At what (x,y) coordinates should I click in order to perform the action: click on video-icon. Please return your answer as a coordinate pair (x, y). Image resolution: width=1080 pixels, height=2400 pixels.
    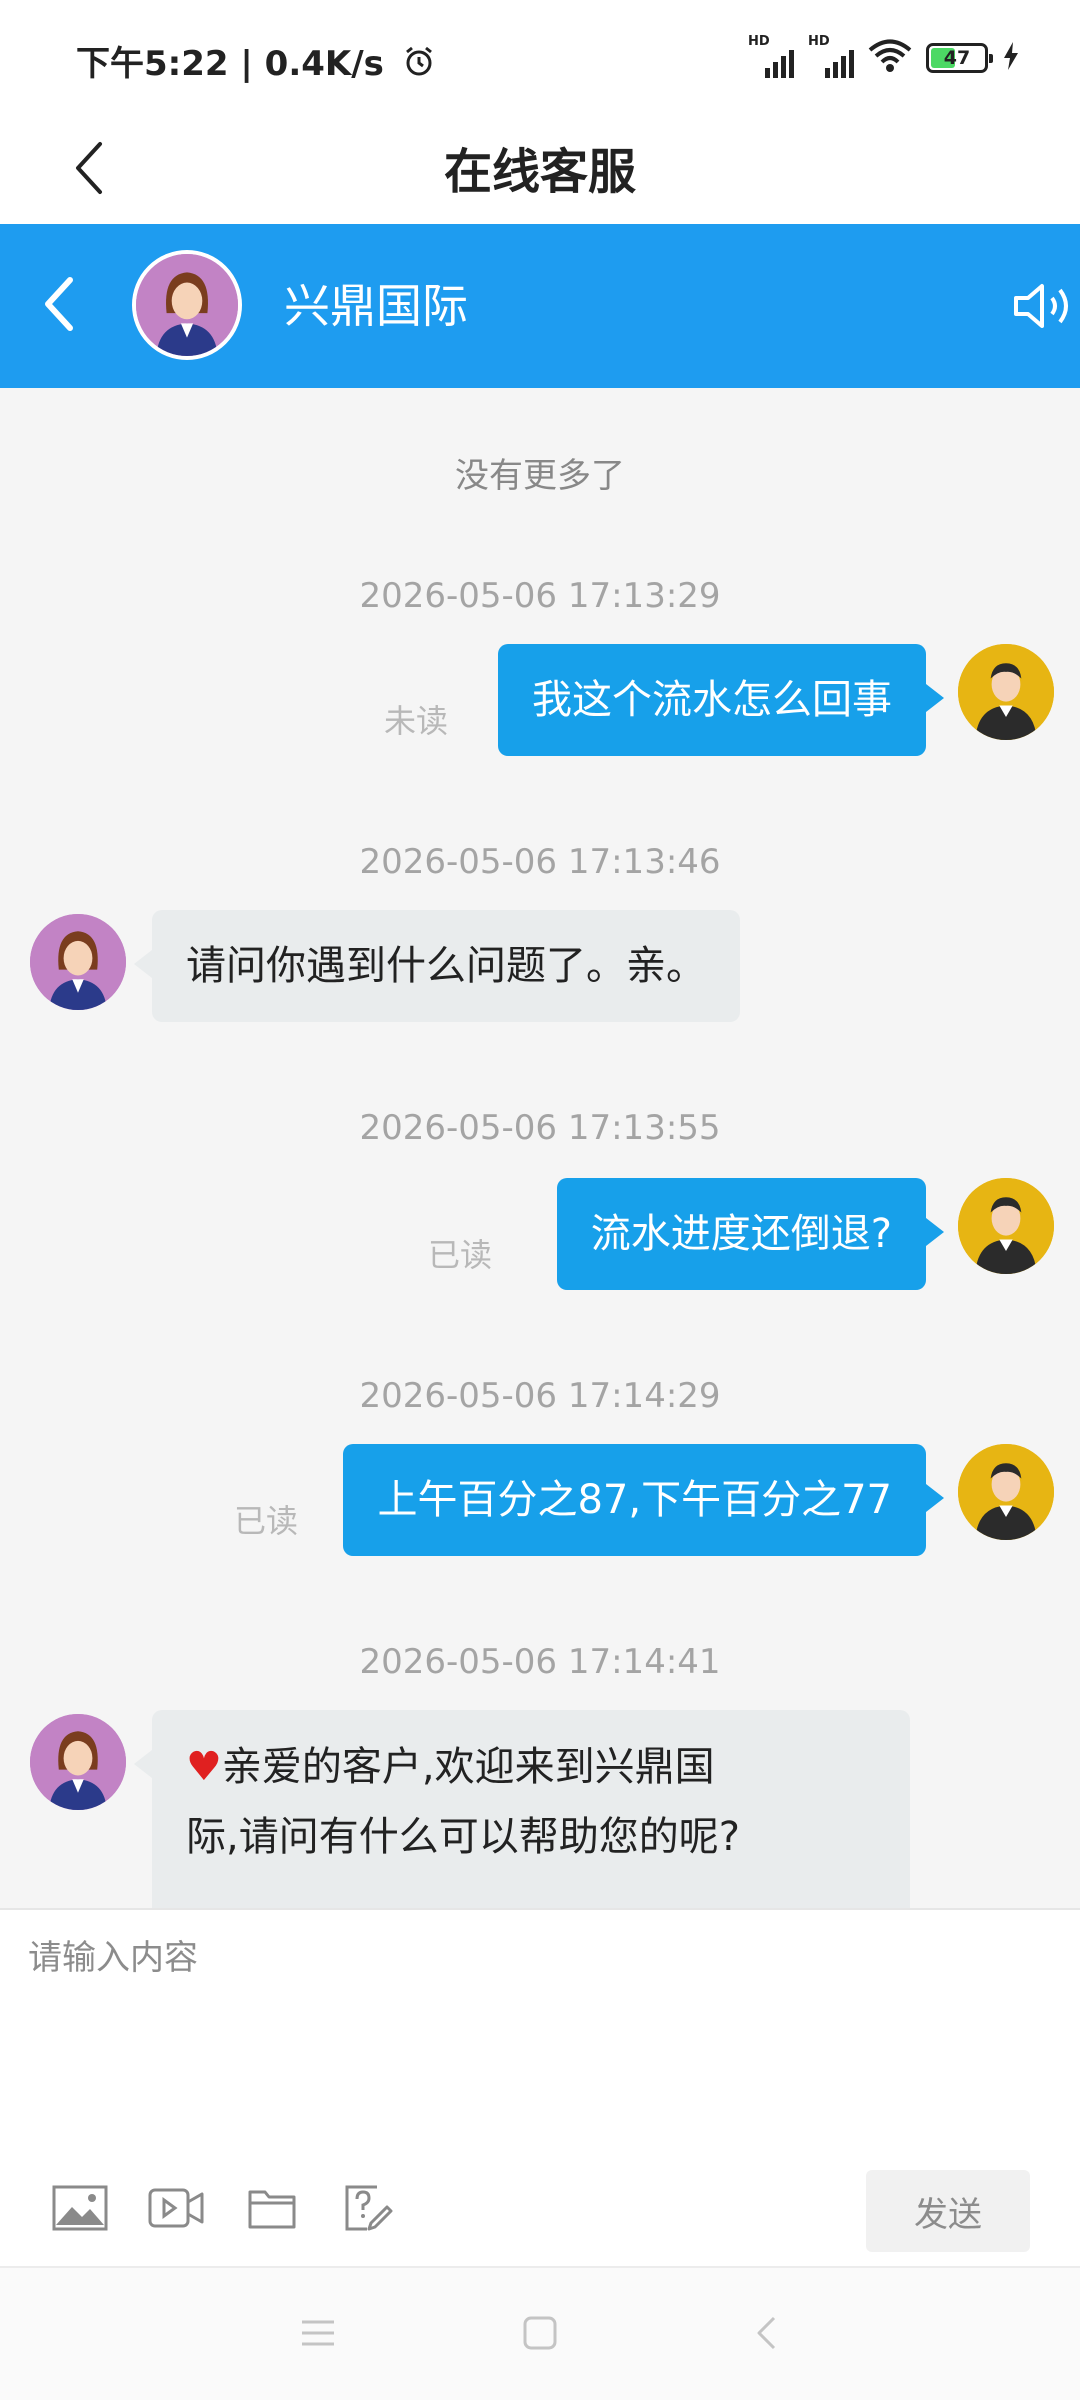
    Looking at the image, I should click on (176, 2210).